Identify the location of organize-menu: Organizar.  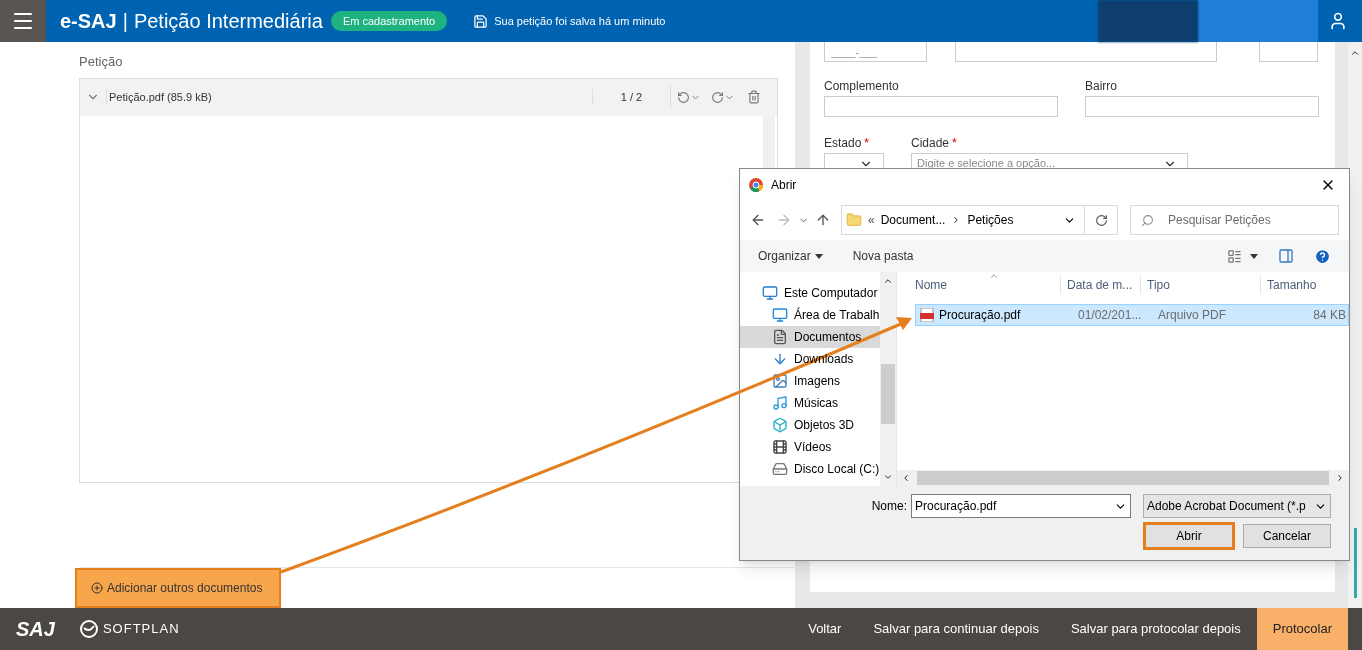
(790, 256).